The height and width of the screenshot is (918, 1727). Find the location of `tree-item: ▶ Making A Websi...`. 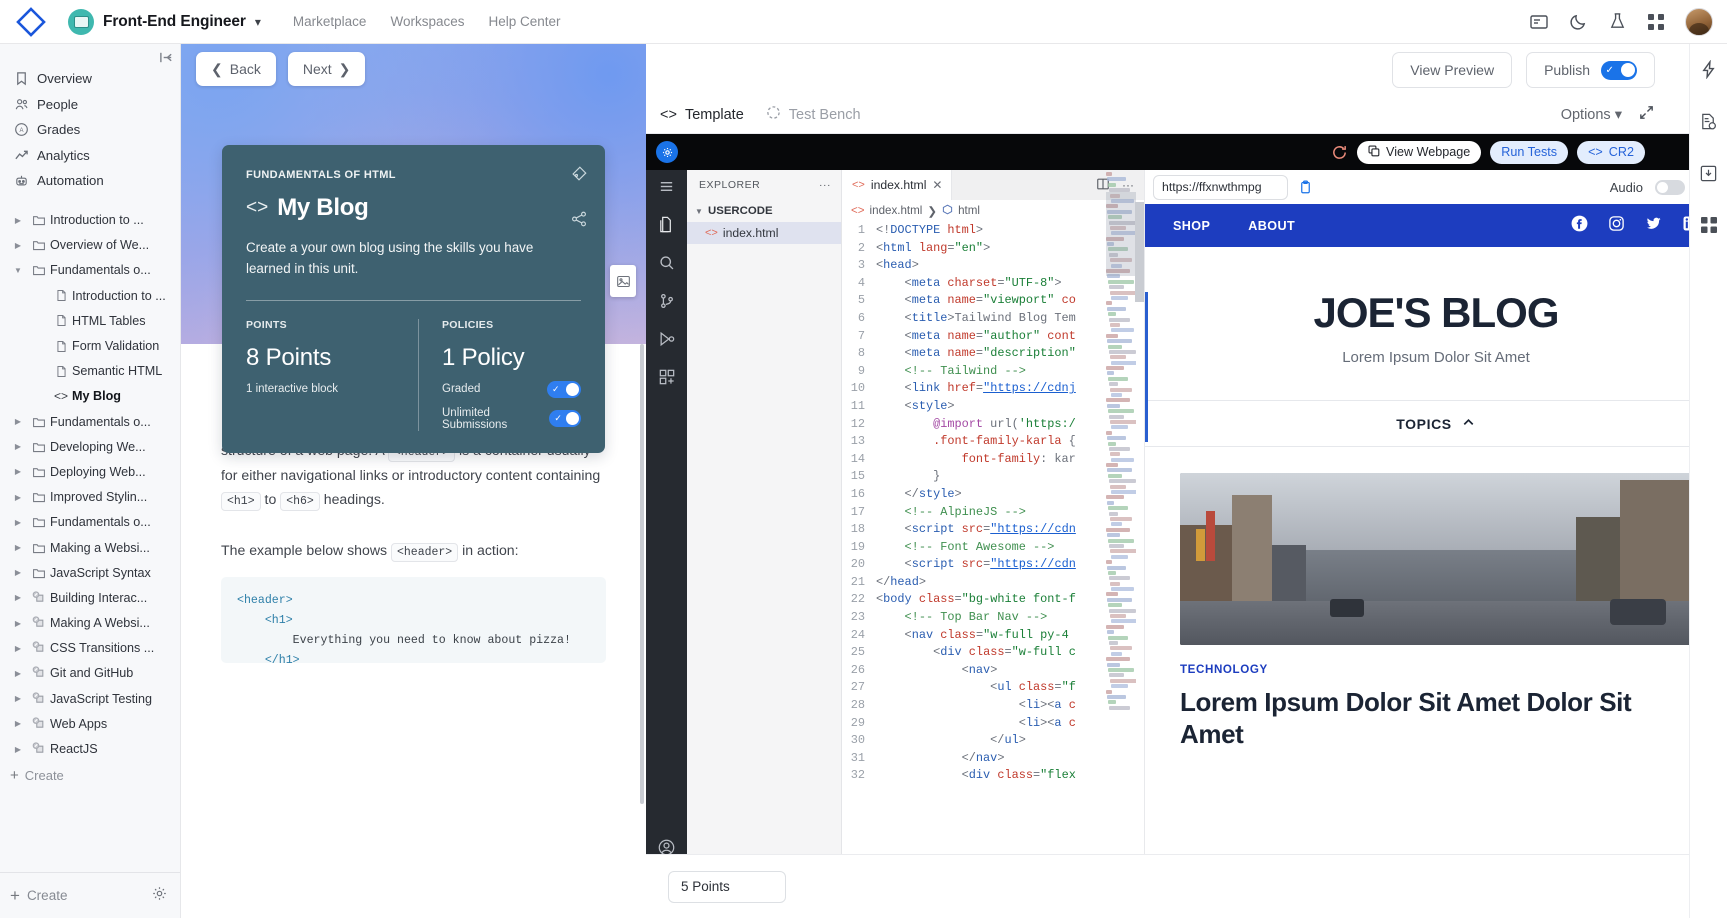

tree-item: ▶ Making A Websi... is located at coordinates (90, 623).